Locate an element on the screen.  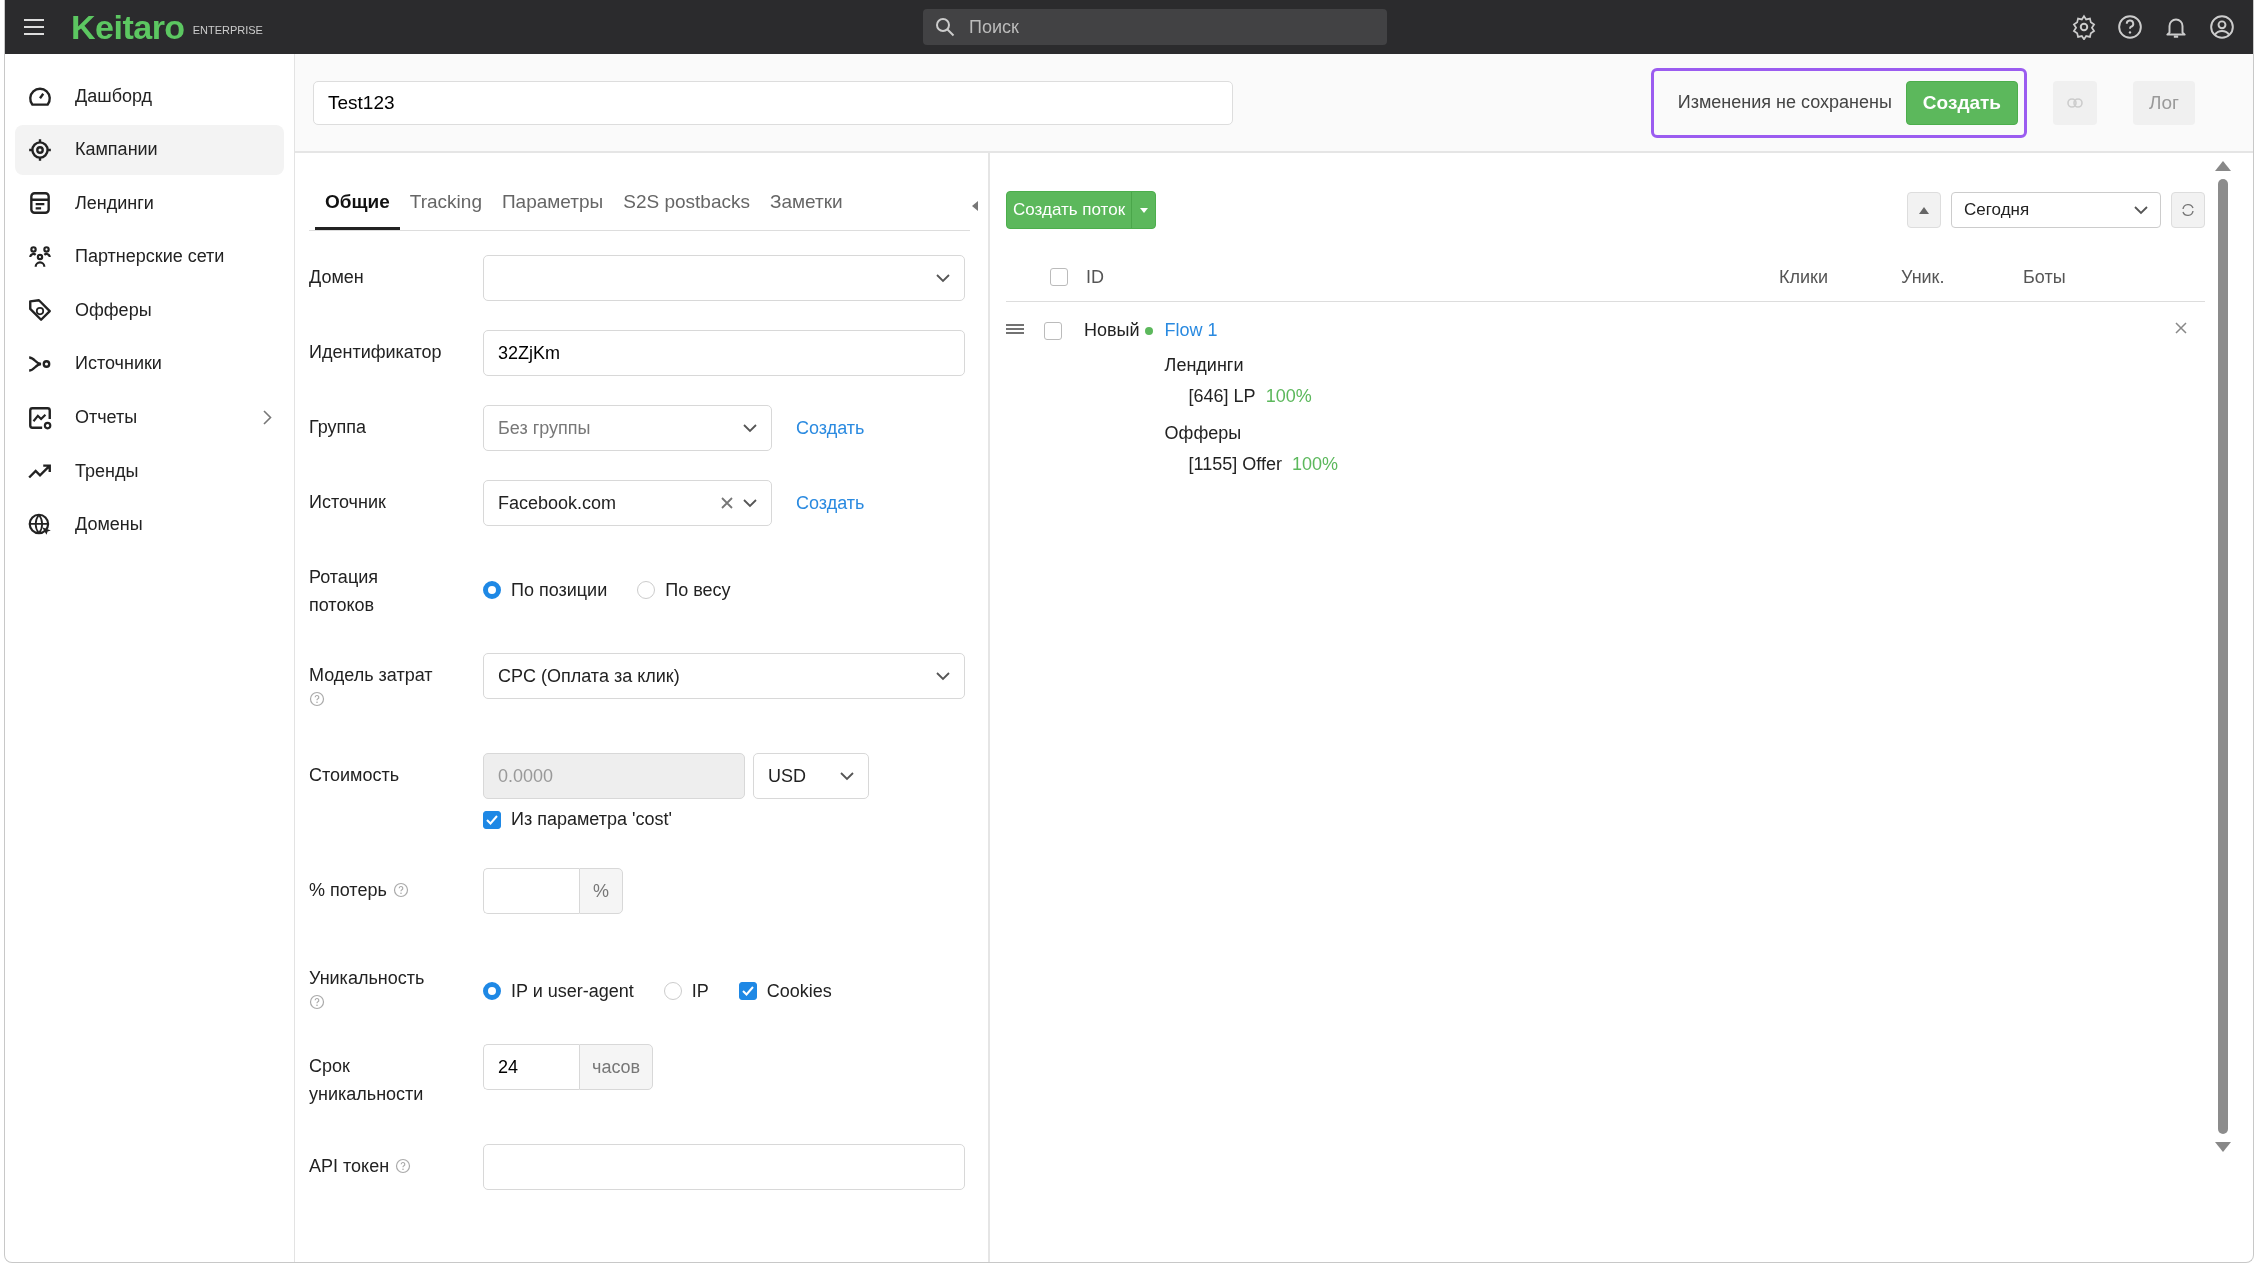
field-label: % потерь is located at coordinates (348, 890).